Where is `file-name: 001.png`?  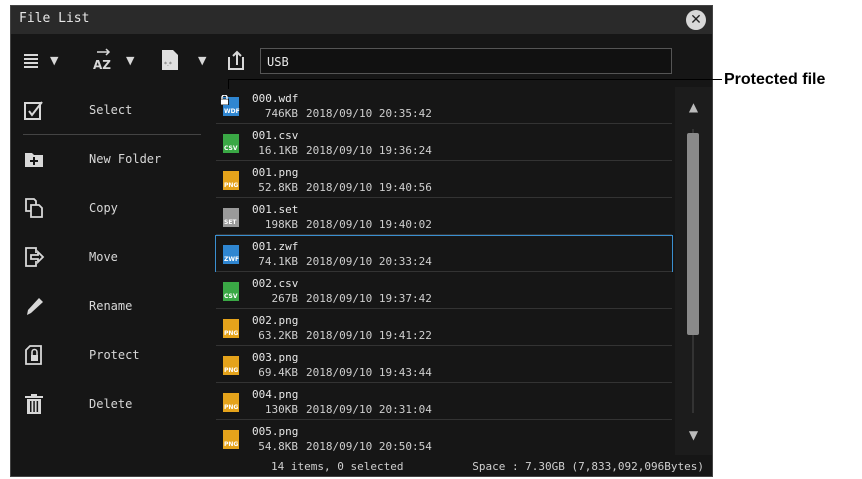
file-name: 001.png is located at coordinates (275, 172).